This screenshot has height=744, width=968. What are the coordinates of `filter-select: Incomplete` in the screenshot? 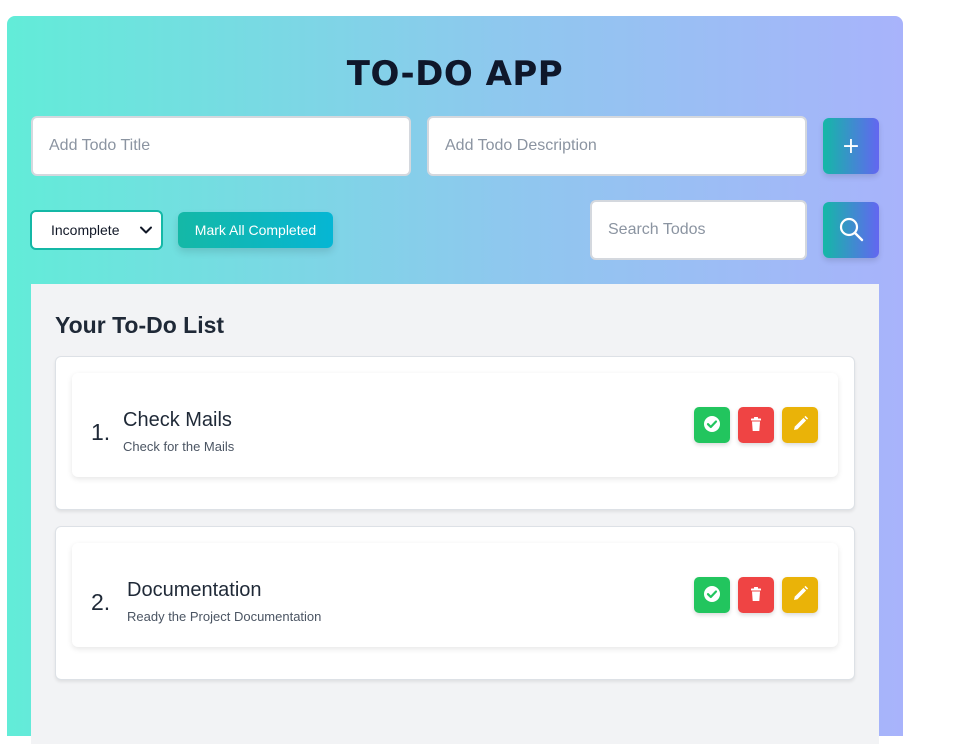 It's located at (96, 230).